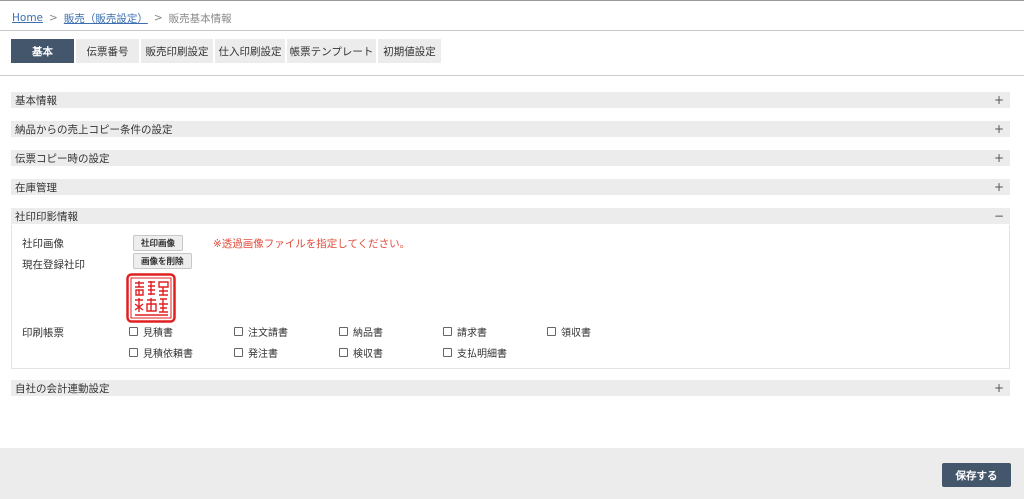  I want to click on section-sales-copy-conditions: 納品からの売上コピー条件の設定 +, so click(510, 129).